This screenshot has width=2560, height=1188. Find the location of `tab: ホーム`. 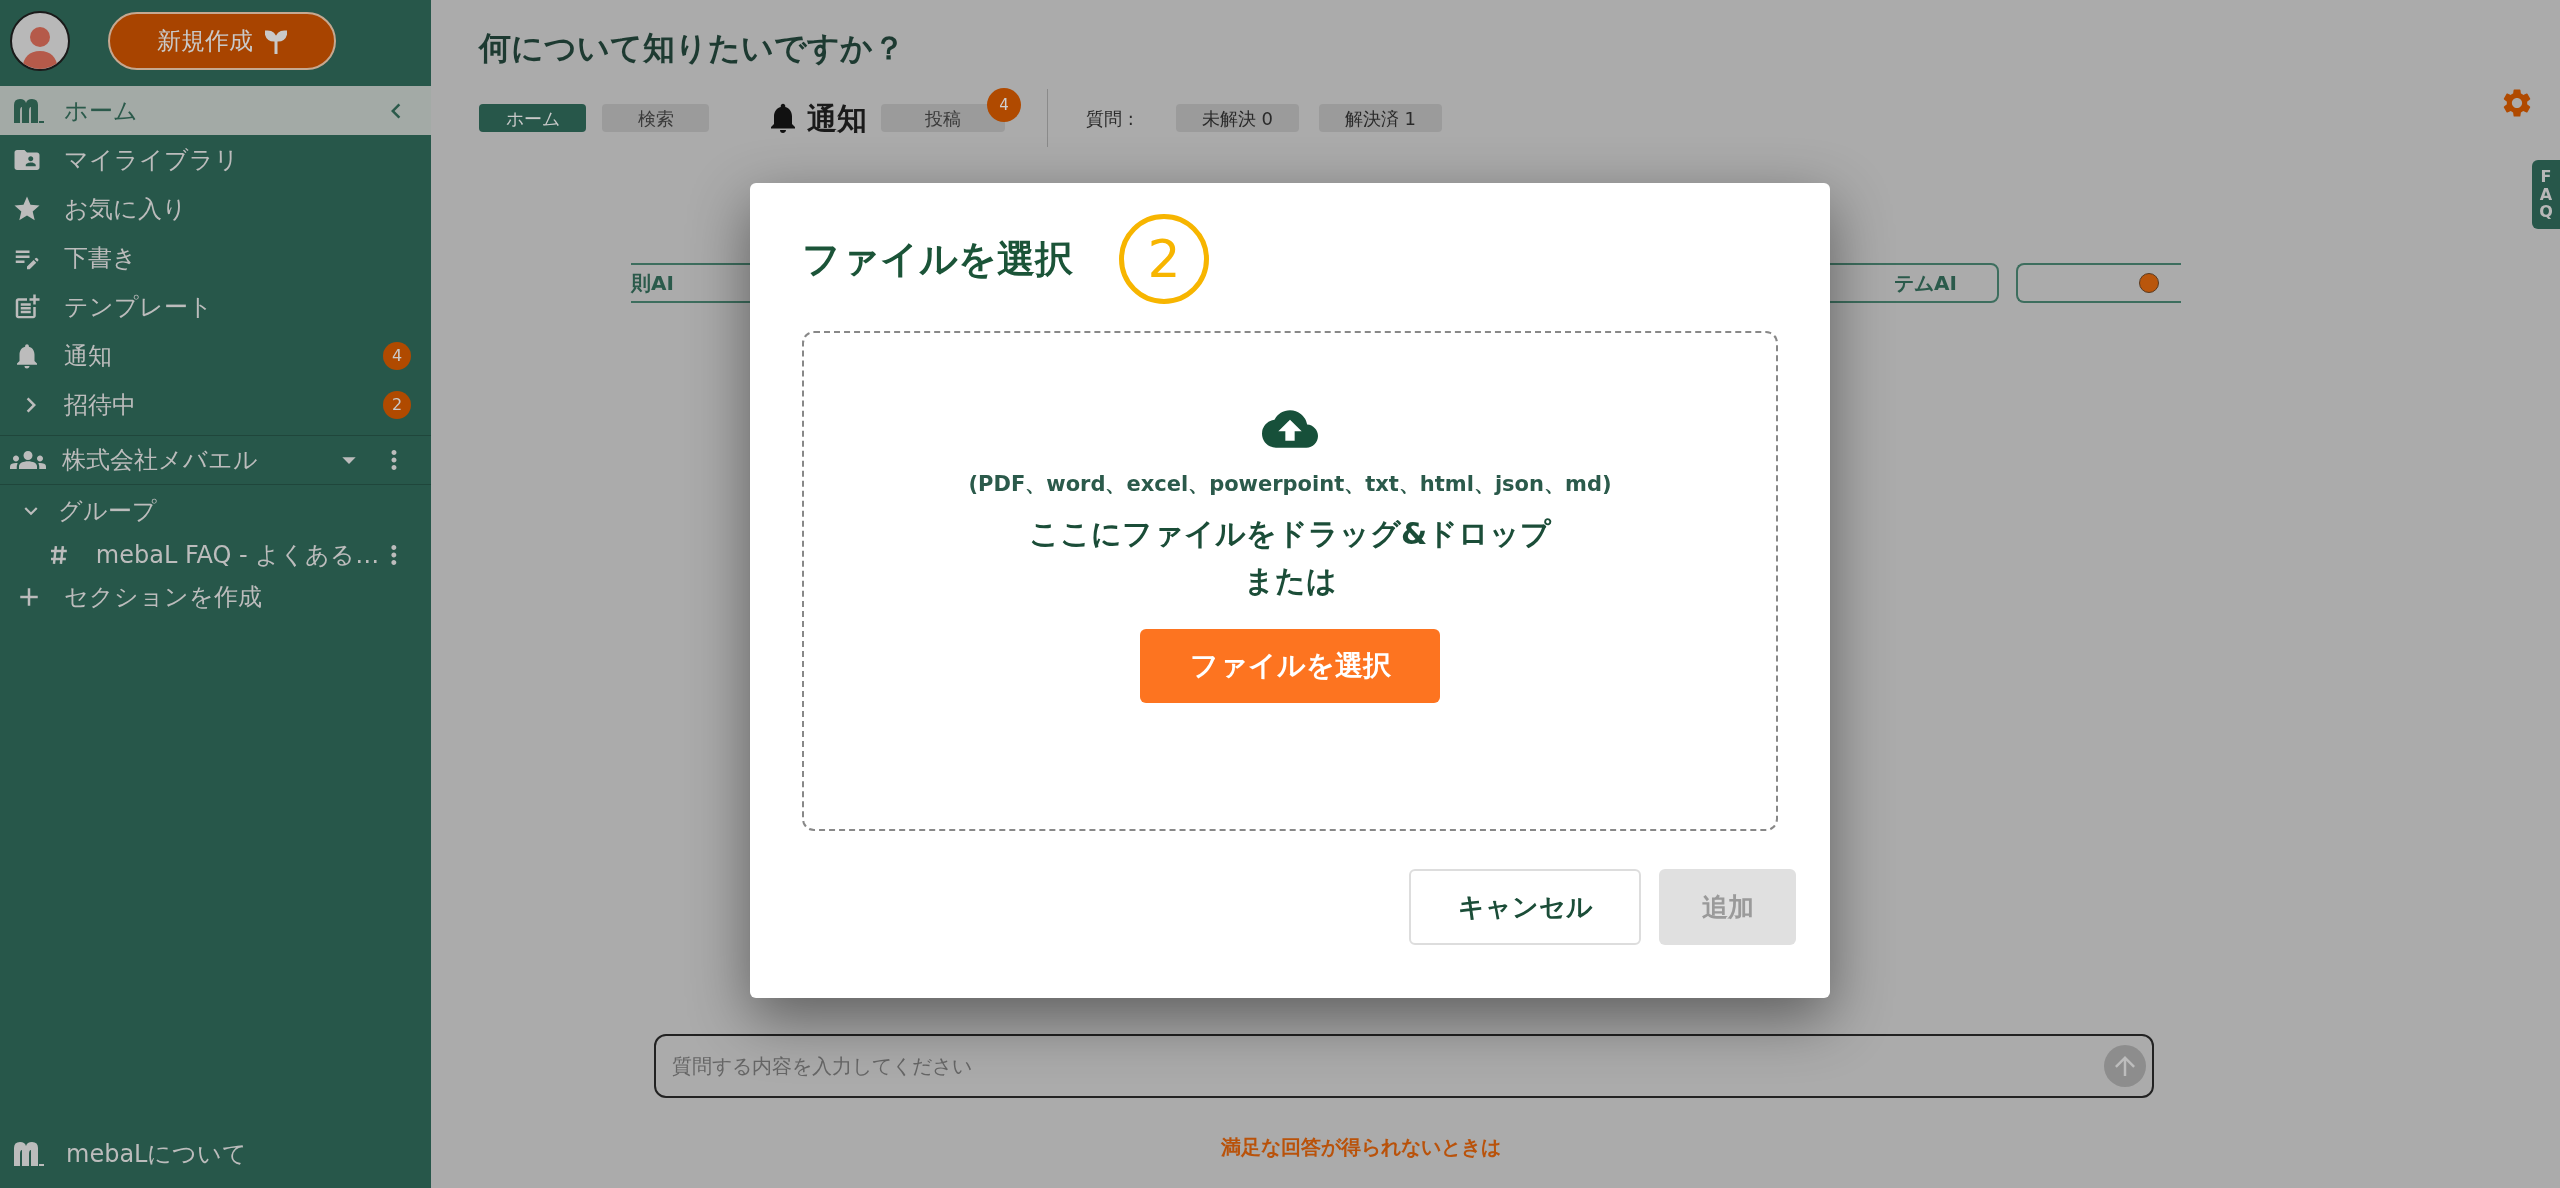

tab: ホーム is located at coordinates (532, 118).